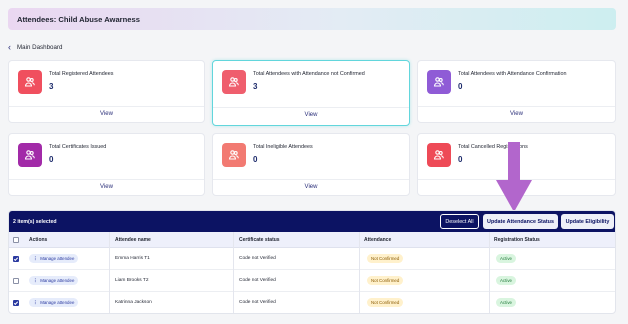 This screenshot has width=628, height=324. Describe the element at coordinates (78, 19) in the screenshot. I see `page-title: Attendees: Child Abuse Awarness` at that location.